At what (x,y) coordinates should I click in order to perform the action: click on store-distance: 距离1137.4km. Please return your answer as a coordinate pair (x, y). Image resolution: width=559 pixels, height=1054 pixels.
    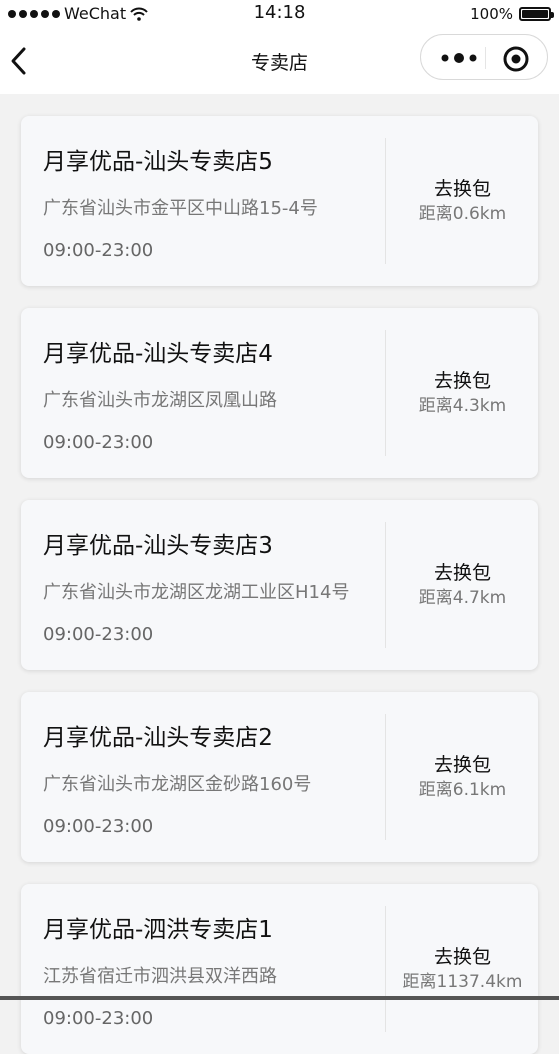
    Looking at the image, I should click on (462, 982).